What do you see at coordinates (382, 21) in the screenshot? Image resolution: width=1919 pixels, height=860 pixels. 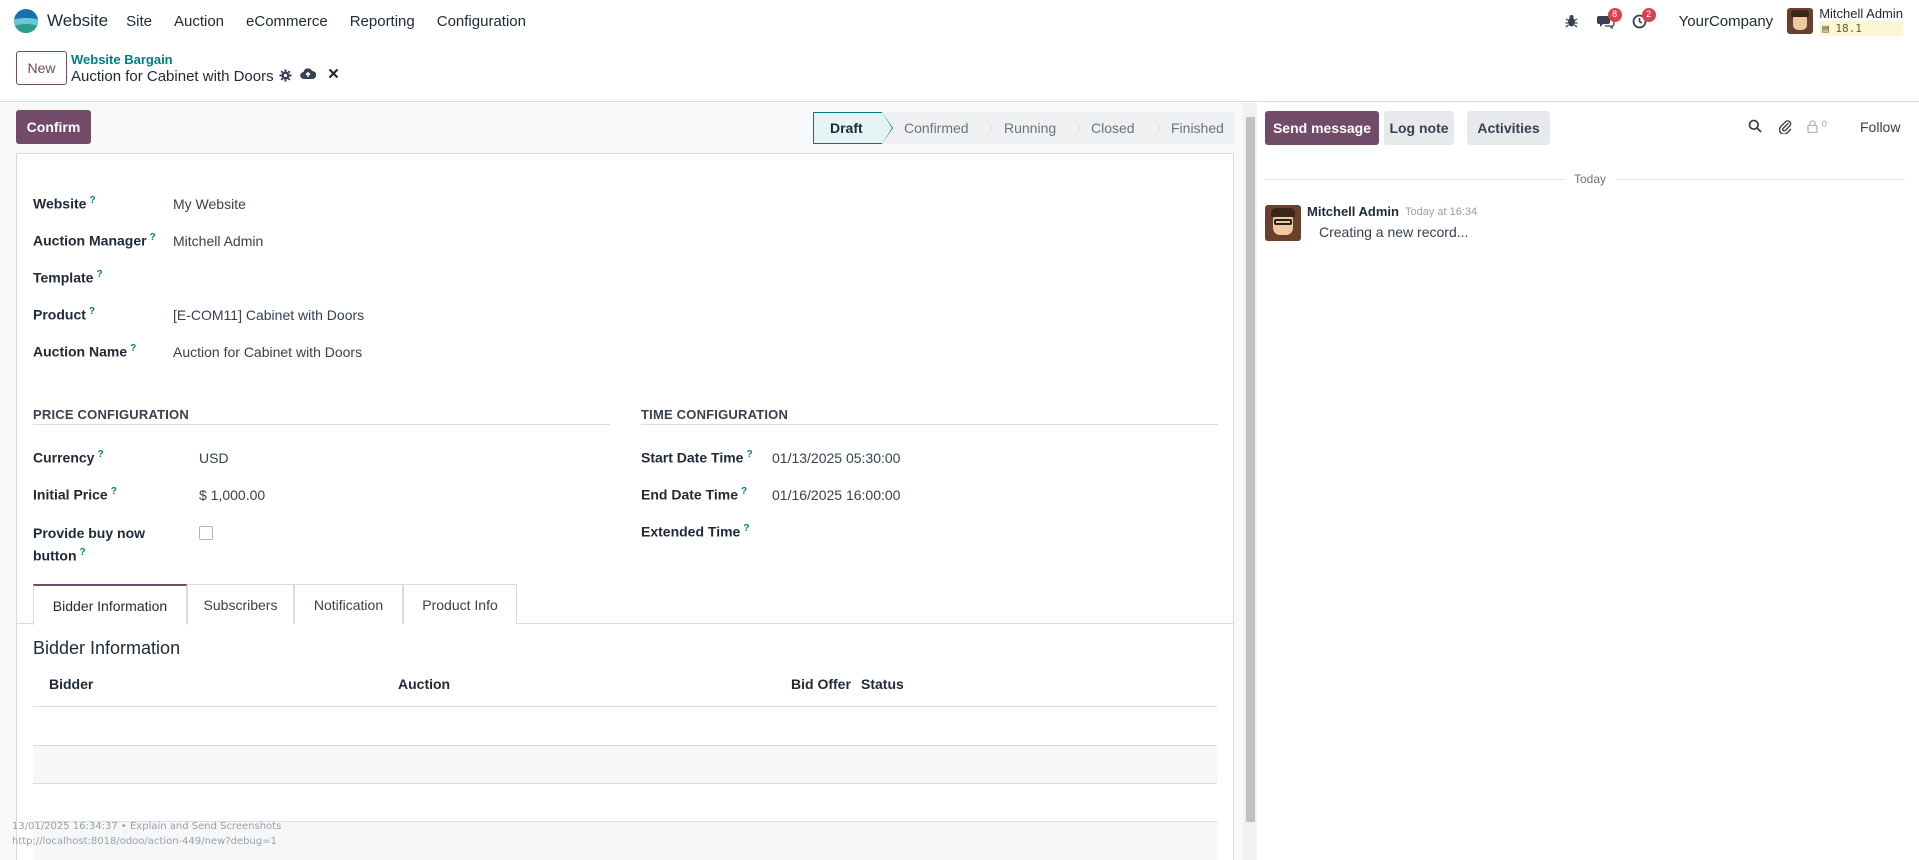 I see `menu-item-reporting: Reporting` at bounding box center [382, 21].